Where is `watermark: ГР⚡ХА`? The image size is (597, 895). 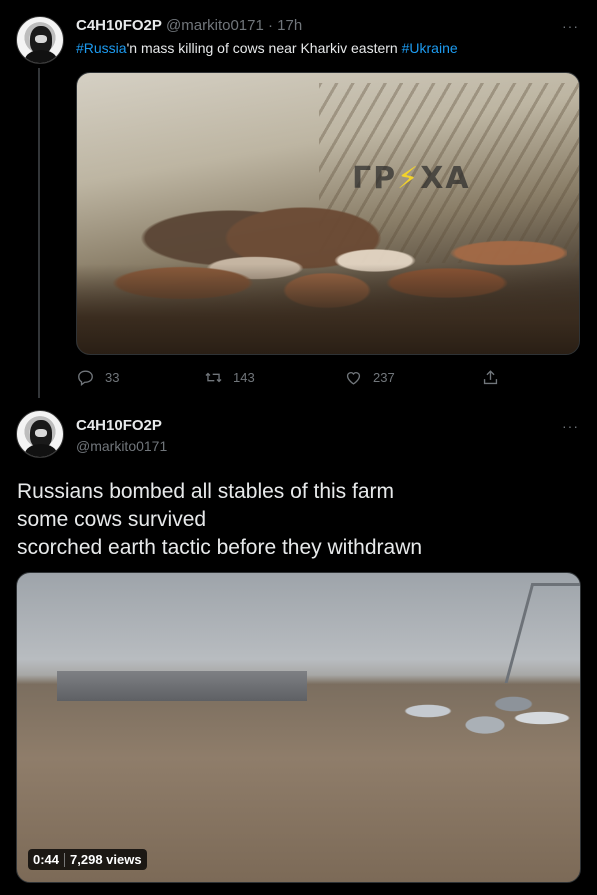
watermark: ГР⚡ХА is located at coordinates (411, 178).